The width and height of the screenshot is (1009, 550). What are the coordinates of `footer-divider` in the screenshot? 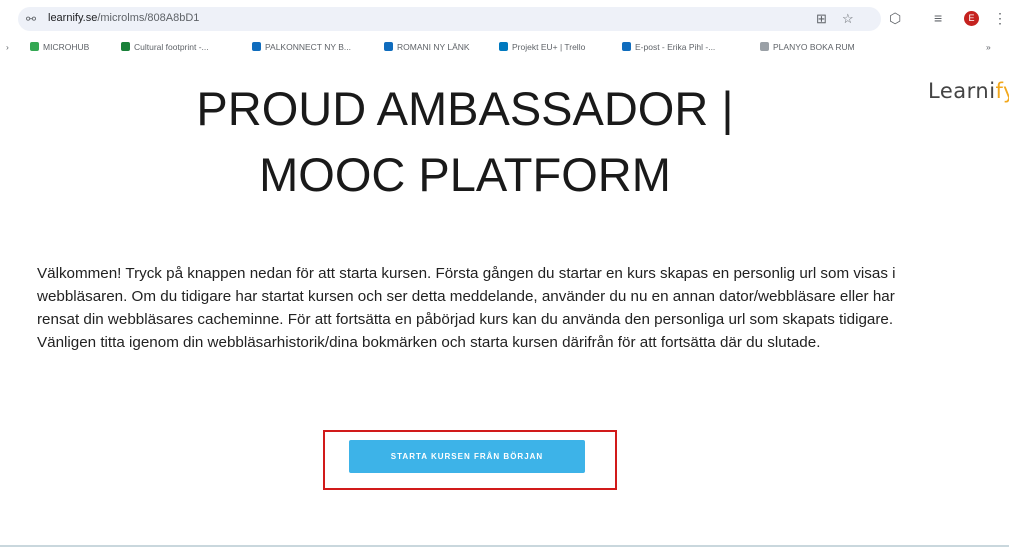 It's located at (504, 546).